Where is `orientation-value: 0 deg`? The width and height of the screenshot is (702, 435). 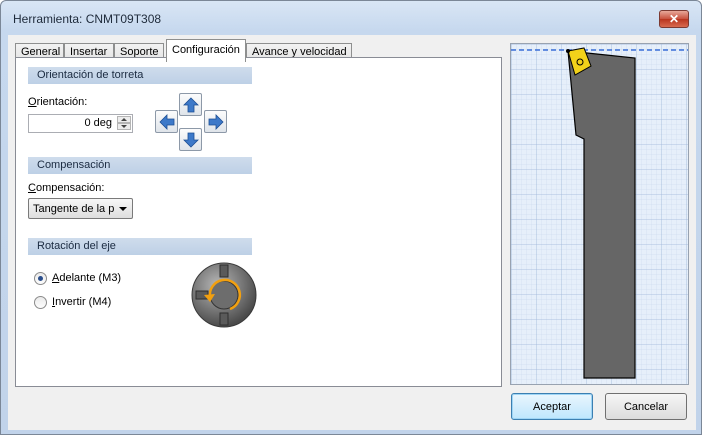 orientation-value: 0 deg is located at coordinates (98, 123).